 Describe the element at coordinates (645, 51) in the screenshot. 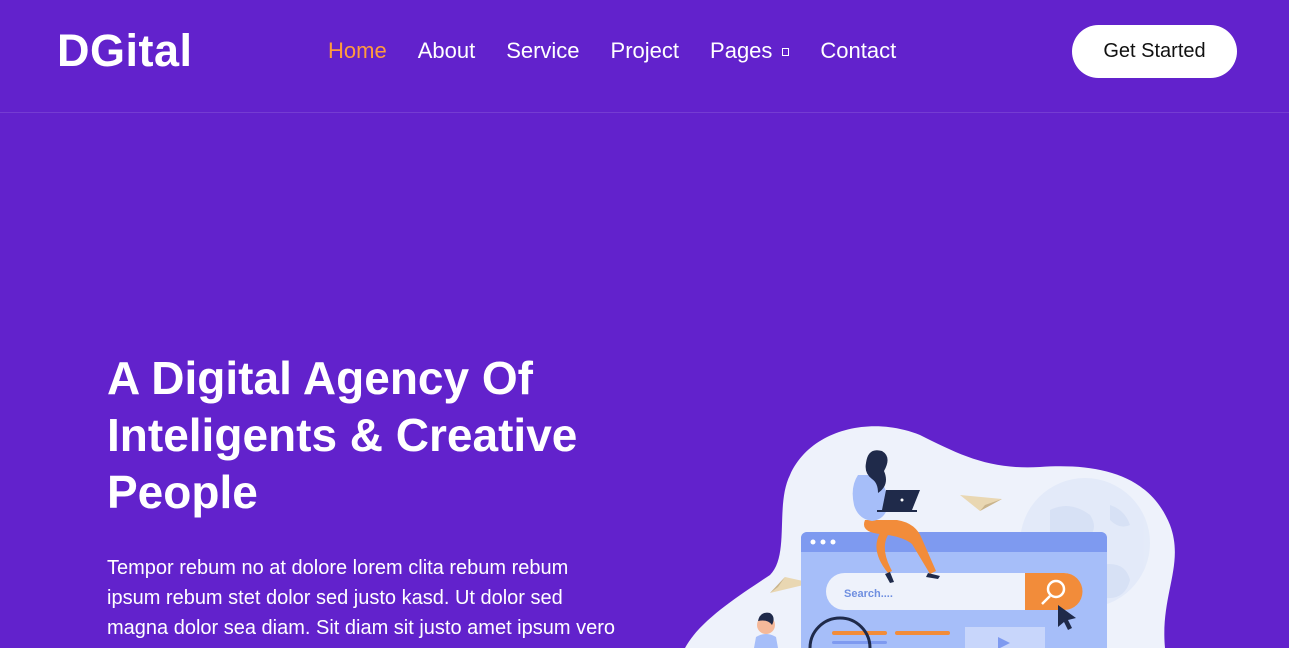

I see `nav-item-project: Project` at that location.